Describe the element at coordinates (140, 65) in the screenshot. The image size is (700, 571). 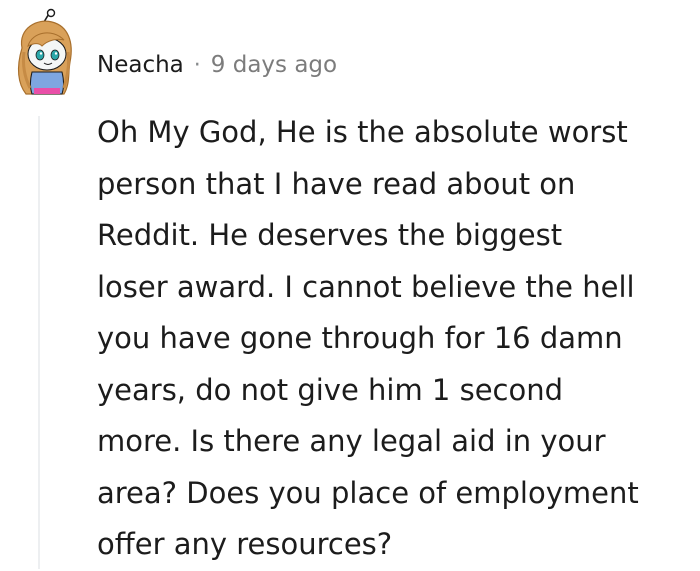
I see `username-link: Neacha` at that location.